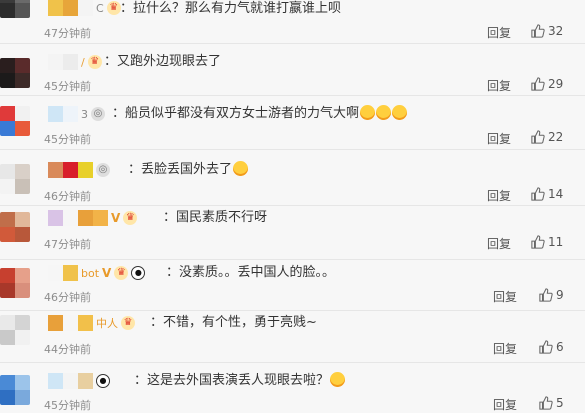  I want to click on like-button: 32, so click(547, 31).